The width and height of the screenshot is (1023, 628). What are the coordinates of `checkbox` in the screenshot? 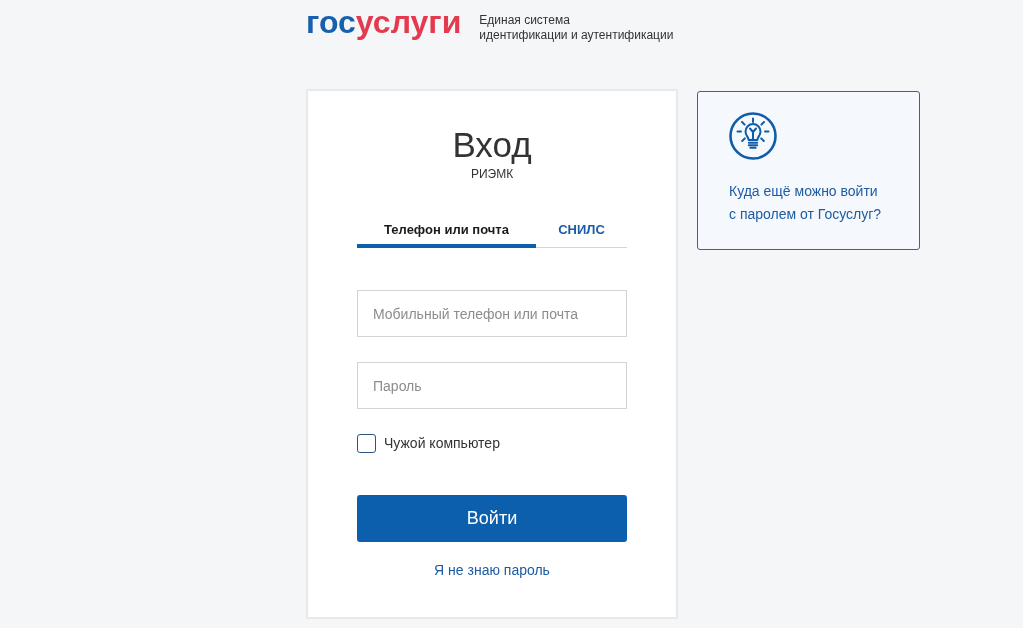 It's located at (366, 443).